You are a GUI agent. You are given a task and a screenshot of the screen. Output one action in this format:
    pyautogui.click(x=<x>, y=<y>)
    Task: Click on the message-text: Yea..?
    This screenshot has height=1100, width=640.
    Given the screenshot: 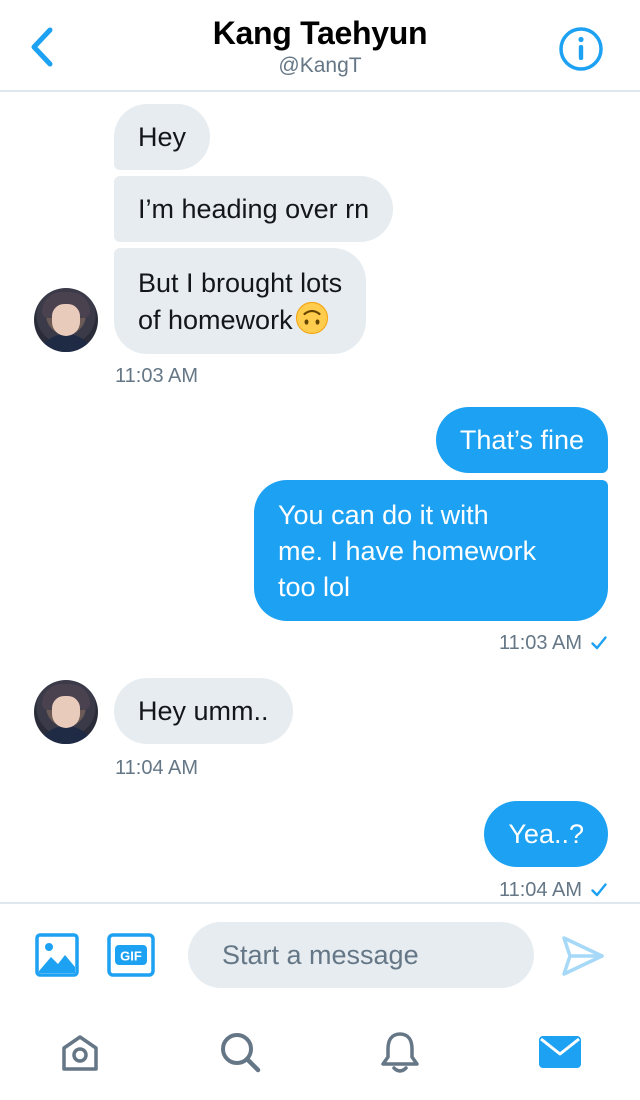 What is the action you would take?
    pyautogui.click(x=546, y=834)
    